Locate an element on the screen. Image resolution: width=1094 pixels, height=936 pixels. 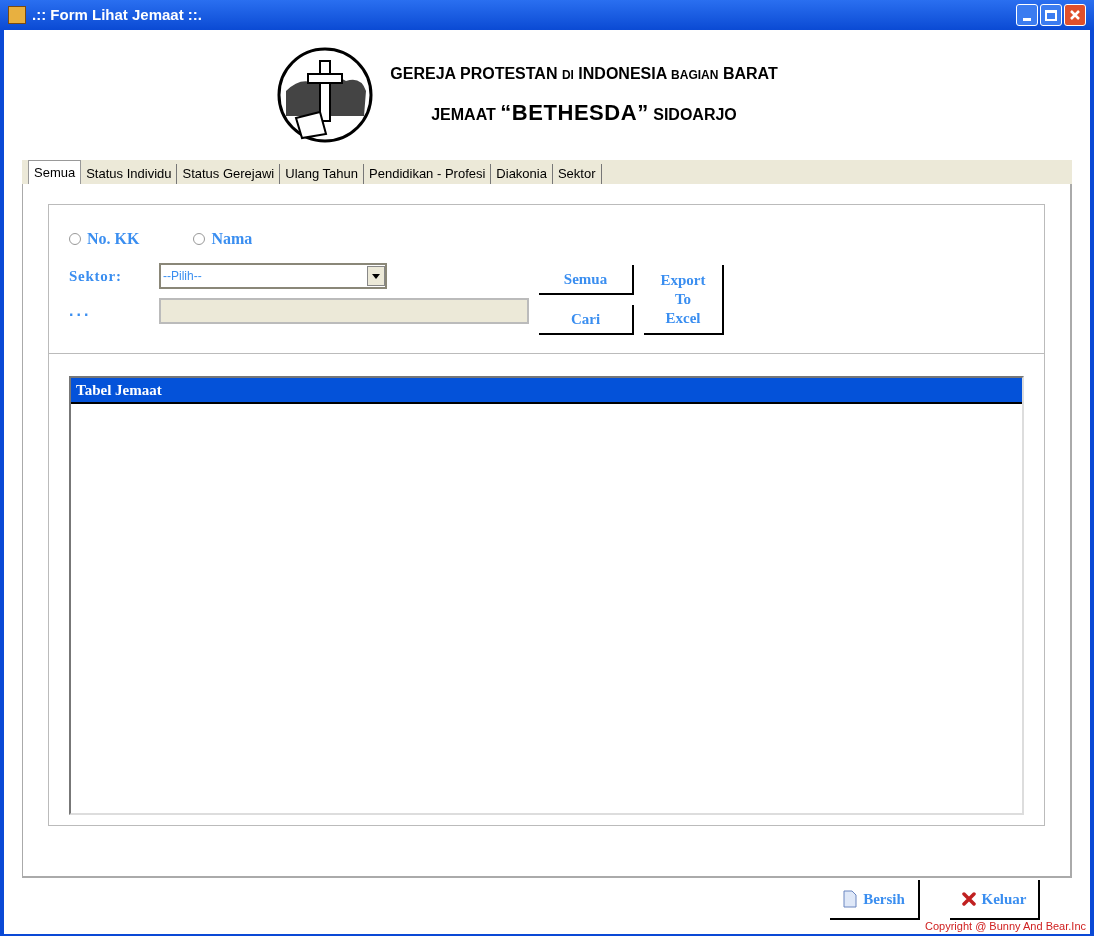
footer-button: Bersih is located at coordinates (875, 900).